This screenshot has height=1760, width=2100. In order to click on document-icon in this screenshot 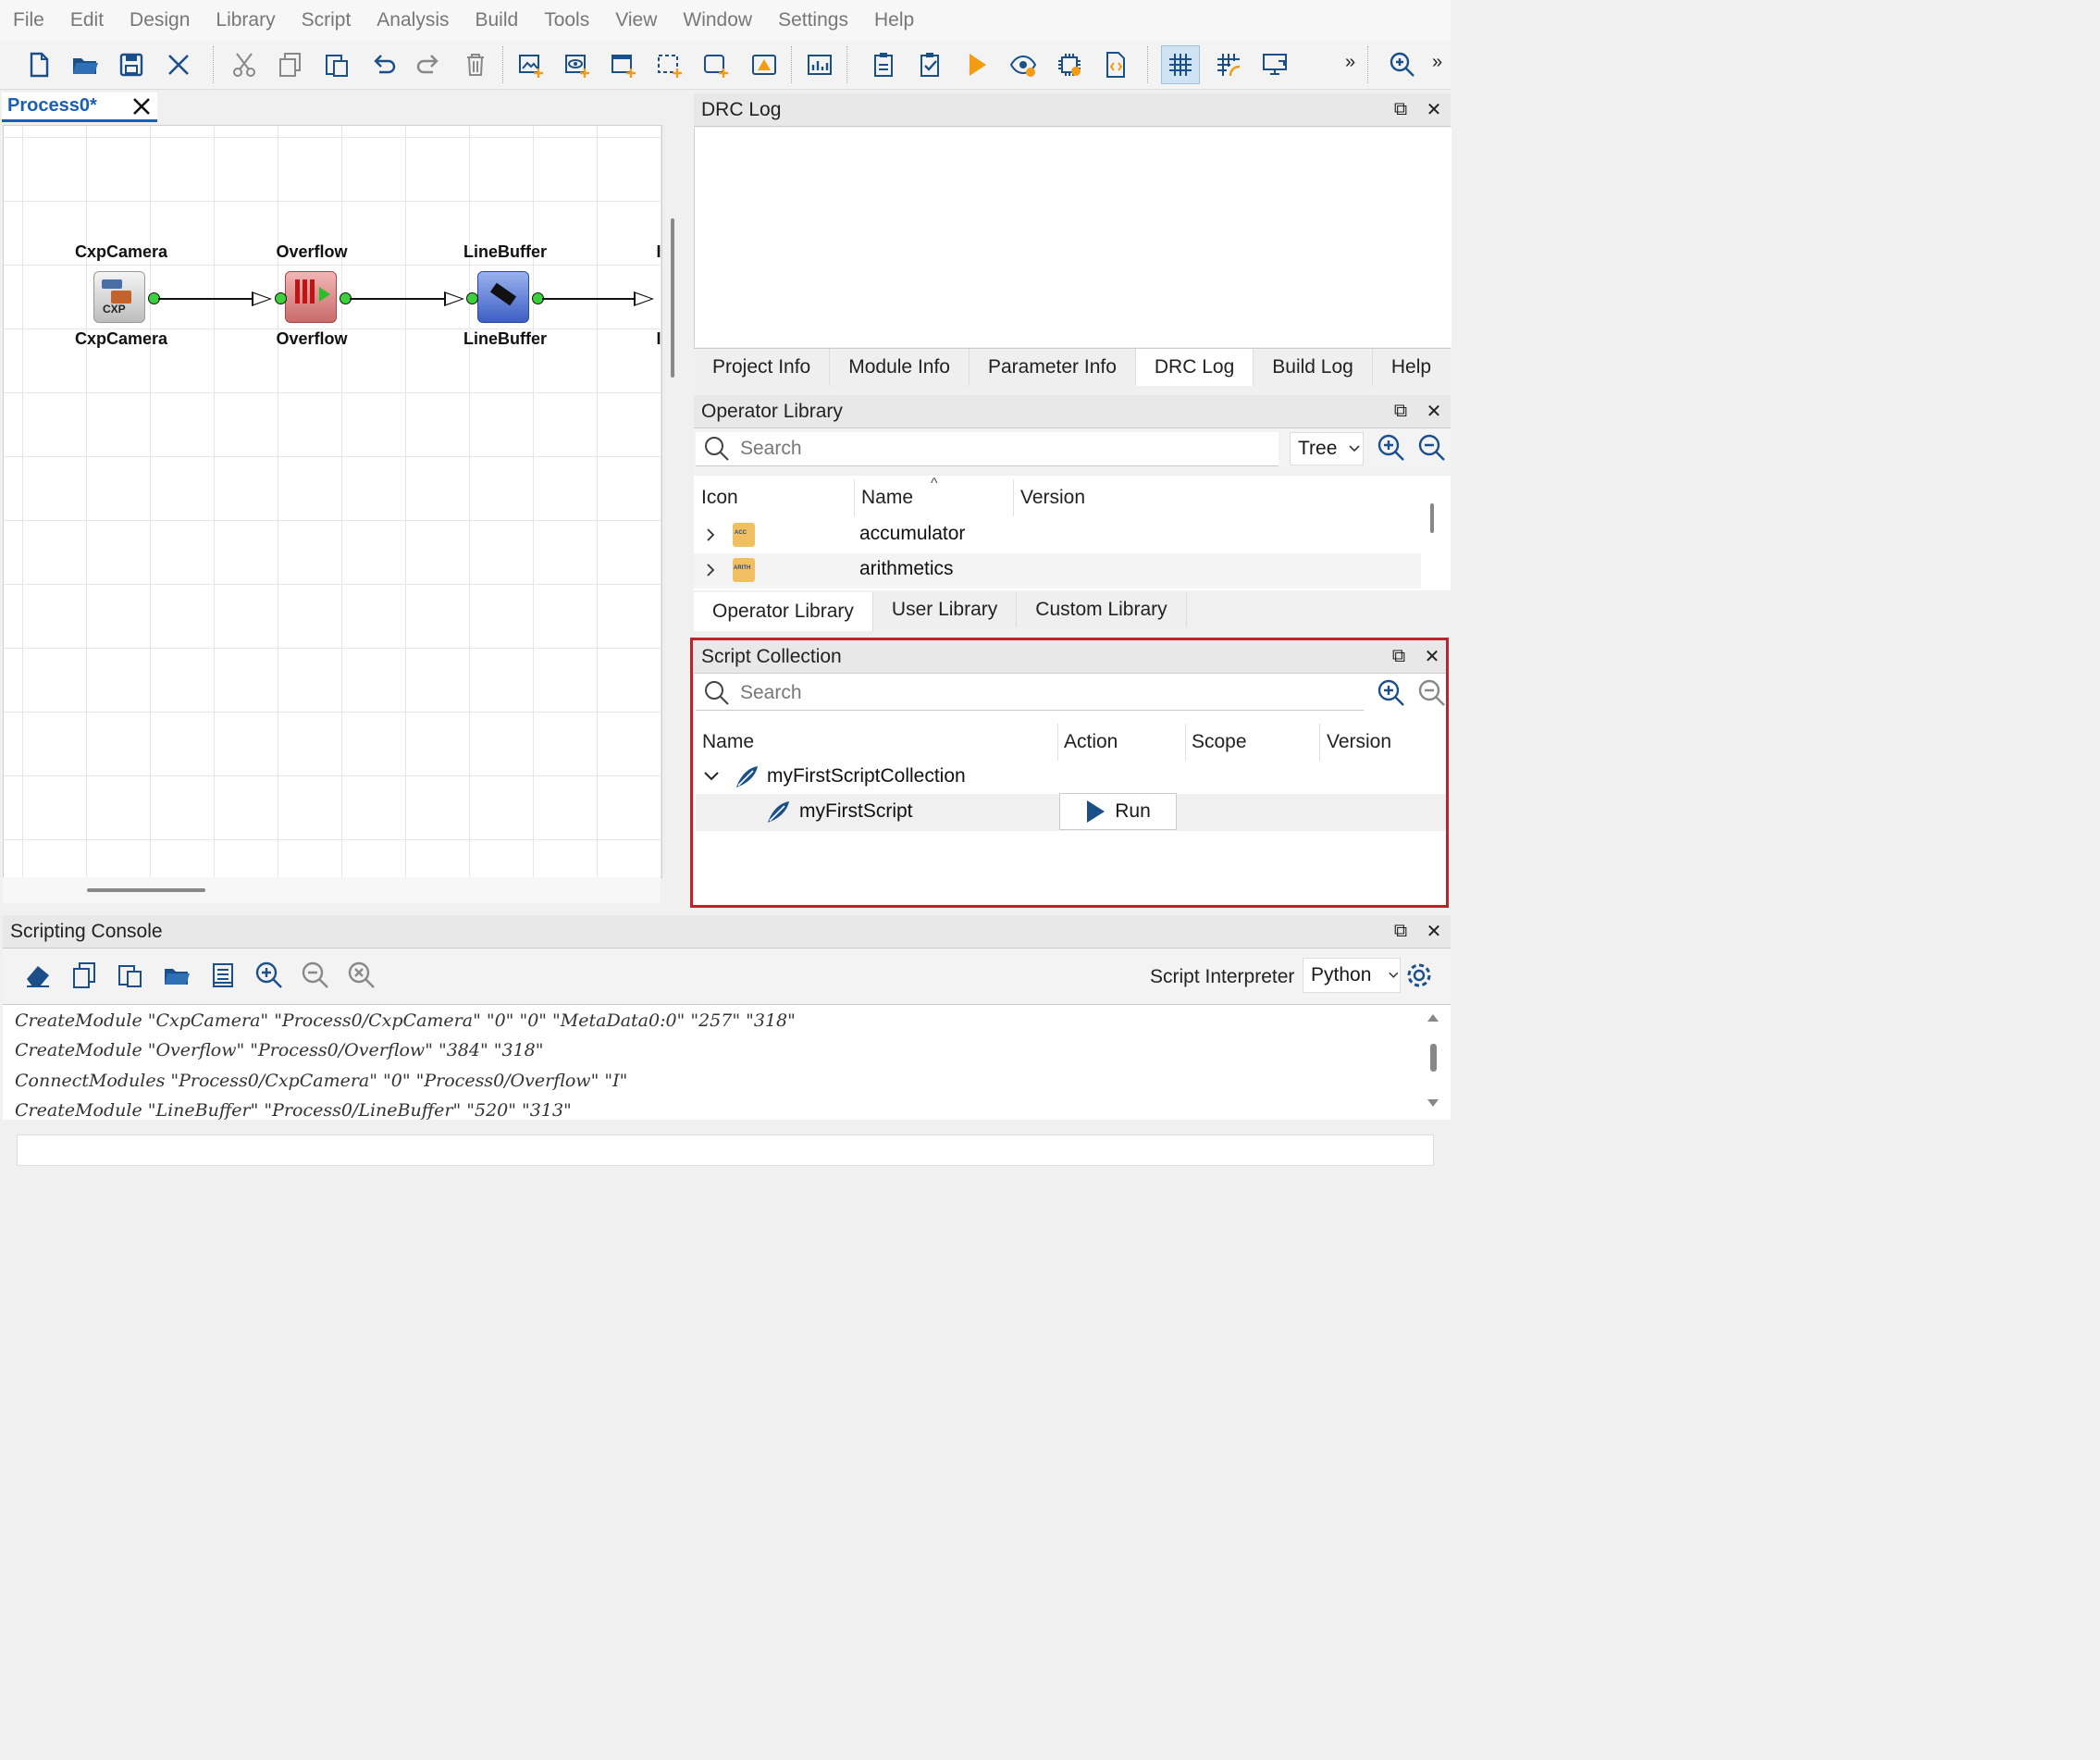, I will do `click(223, 978)`.